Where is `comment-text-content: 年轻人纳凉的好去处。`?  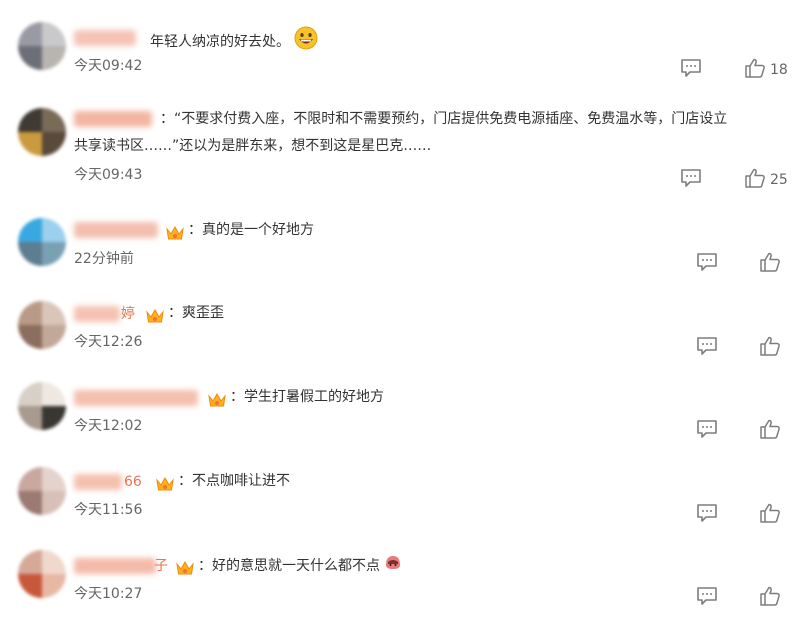 comment-text-content: 年轻人纳凉的好去处。 is located at coordinates (220, 42).